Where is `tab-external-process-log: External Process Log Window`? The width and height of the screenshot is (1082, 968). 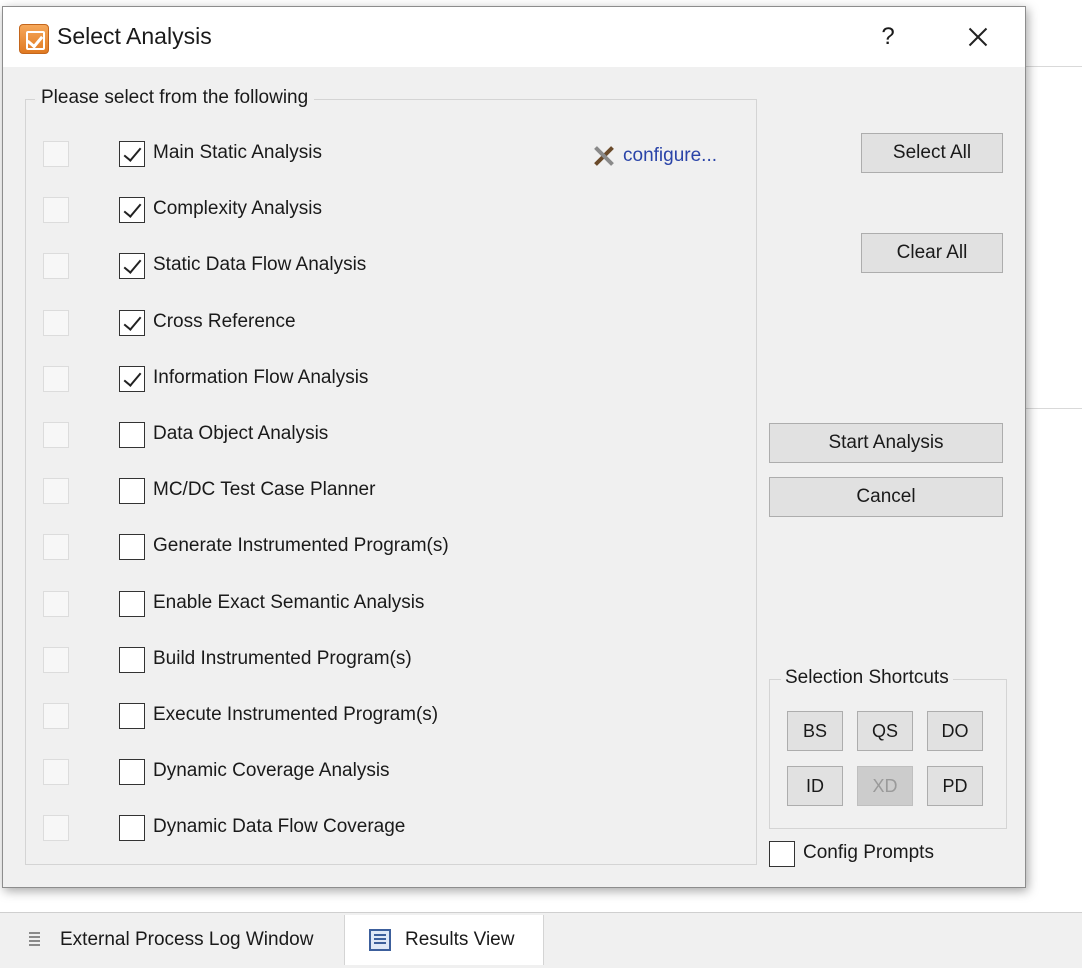
tab-external-process-log: External Process Log Window is located at coordinates (172, 940).